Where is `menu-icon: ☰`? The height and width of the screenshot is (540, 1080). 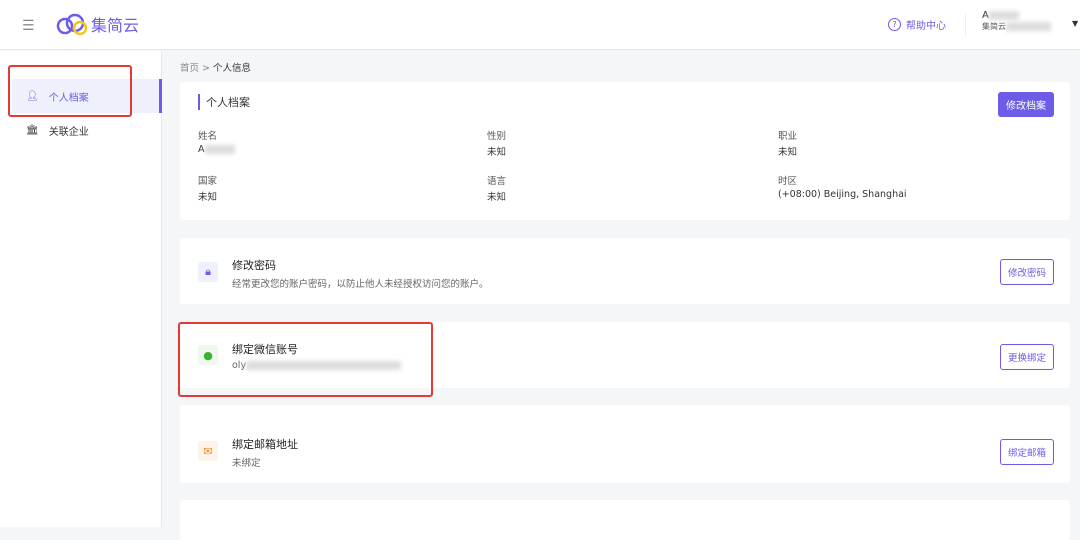 menu-icon: ☰ is located at coordinates (28, 26).